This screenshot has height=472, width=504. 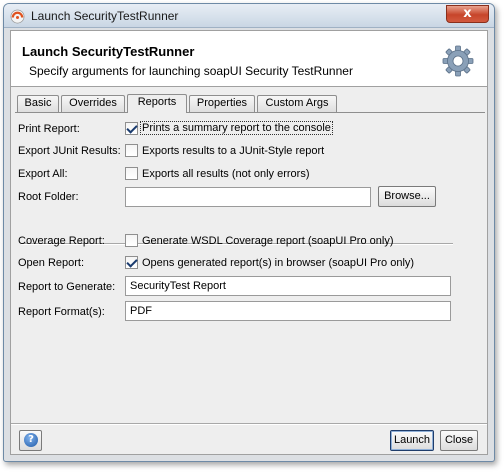 What do you see at coordinates (458, 61) in the screenshot?
I see `gear-icon` at bounding box center [458, 61].